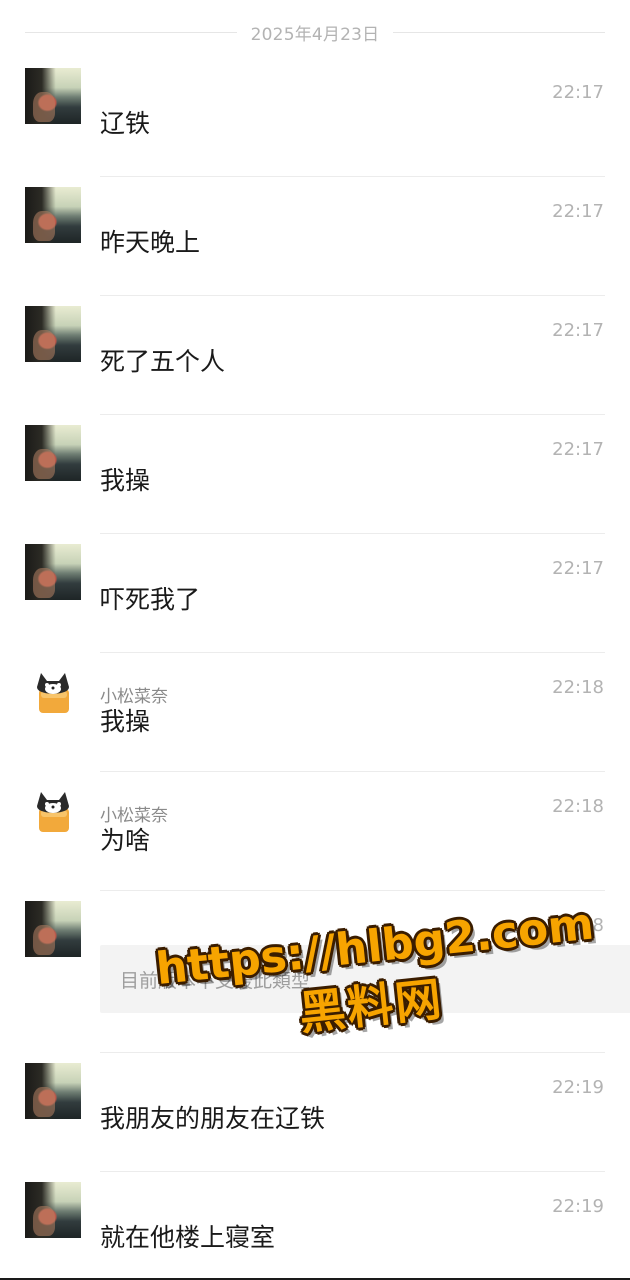 This screenshot has height=1280, width=630. I want to click on message-text: 死了五个人, so click(163, 361).